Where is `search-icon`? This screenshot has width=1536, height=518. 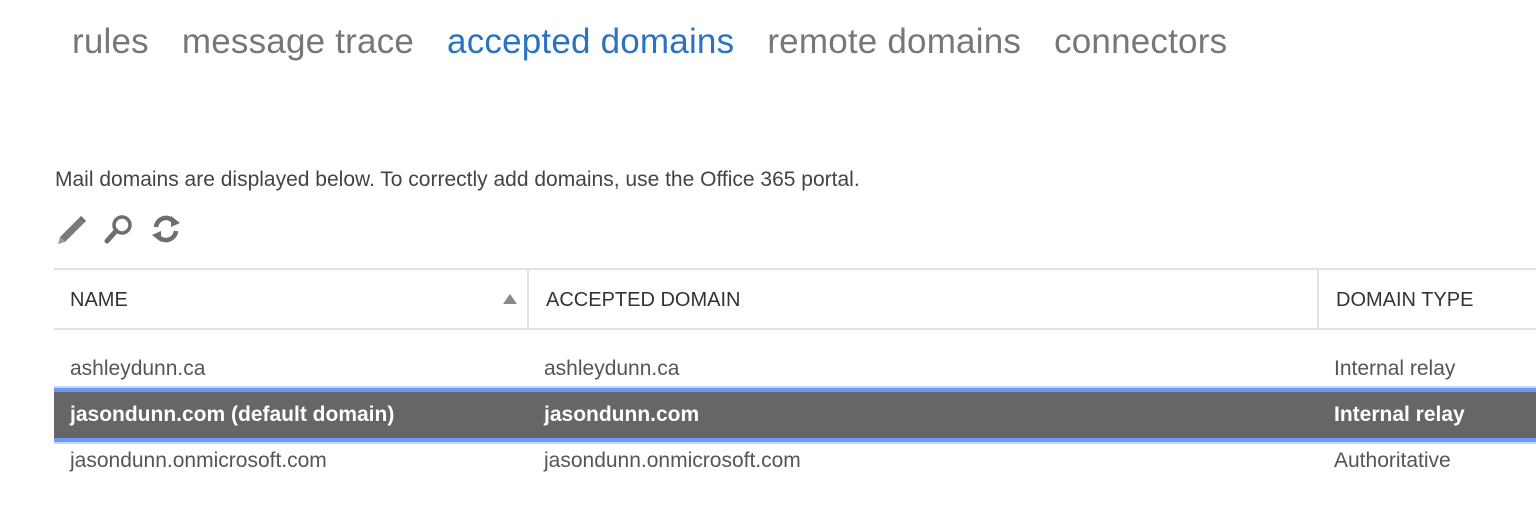 search-icon is located at coordinates (118, 229).